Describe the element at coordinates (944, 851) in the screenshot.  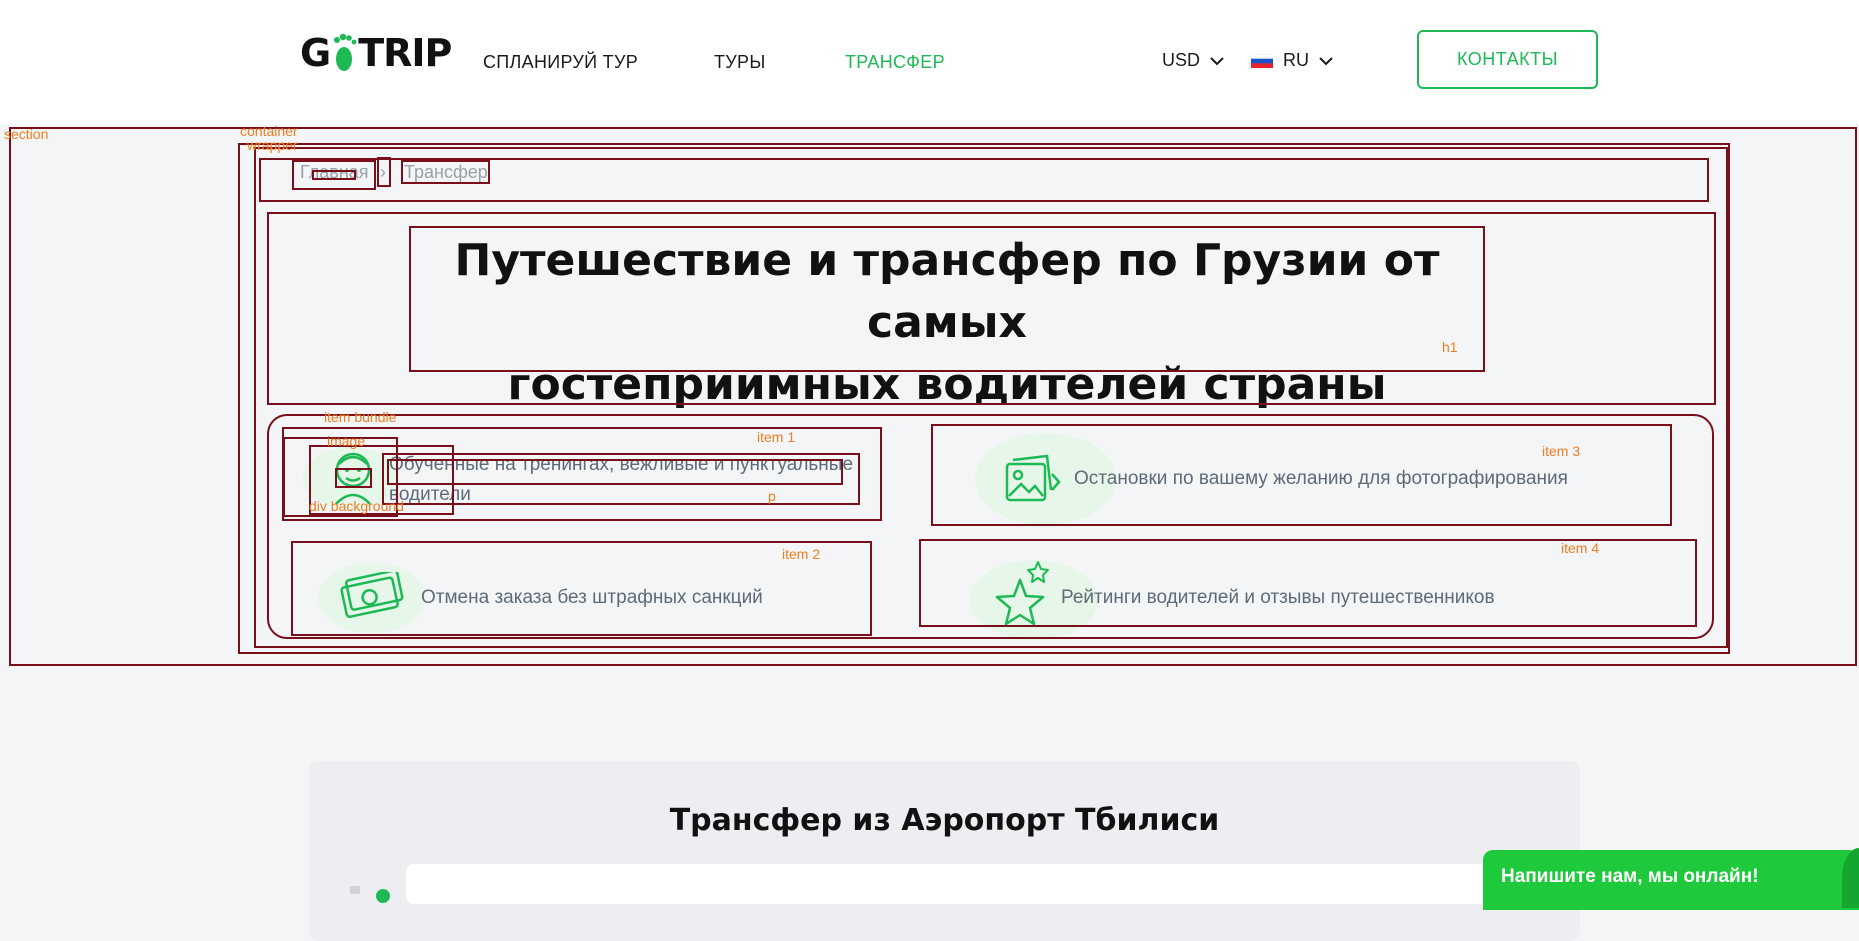
I see `transfer-card` at that location.